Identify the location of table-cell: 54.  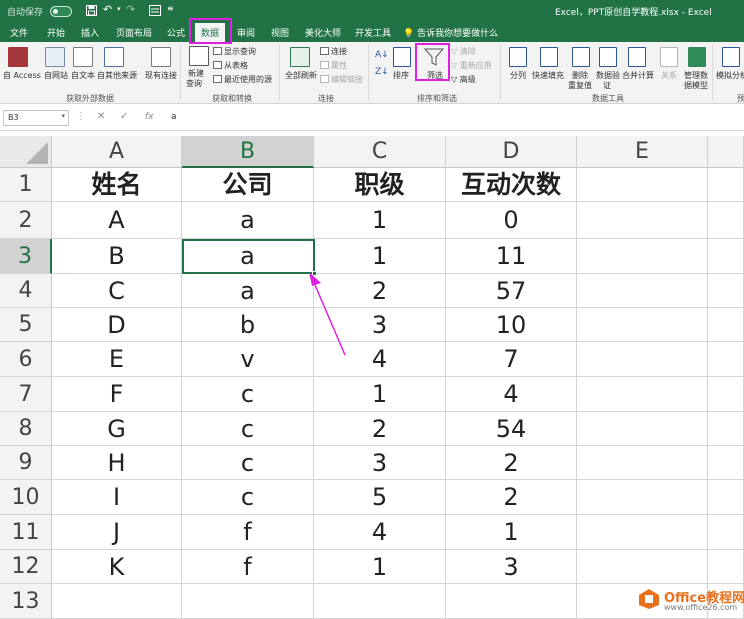
(511, 429).